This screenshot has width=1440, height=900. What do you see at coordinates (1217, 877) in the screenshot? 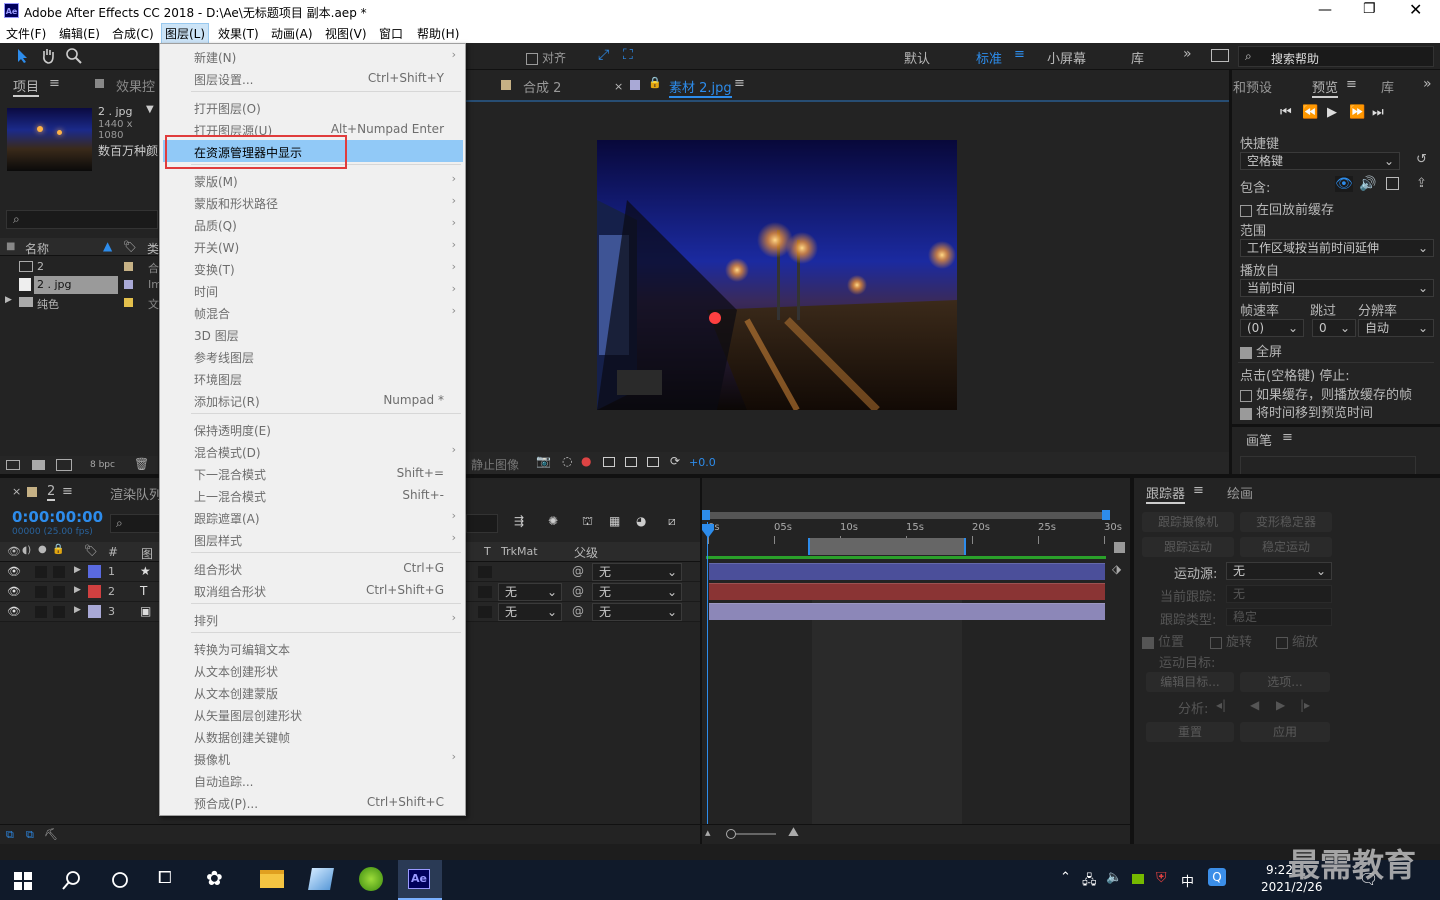
I see `qq-icon: Q` at bounding box center [1217, 877].